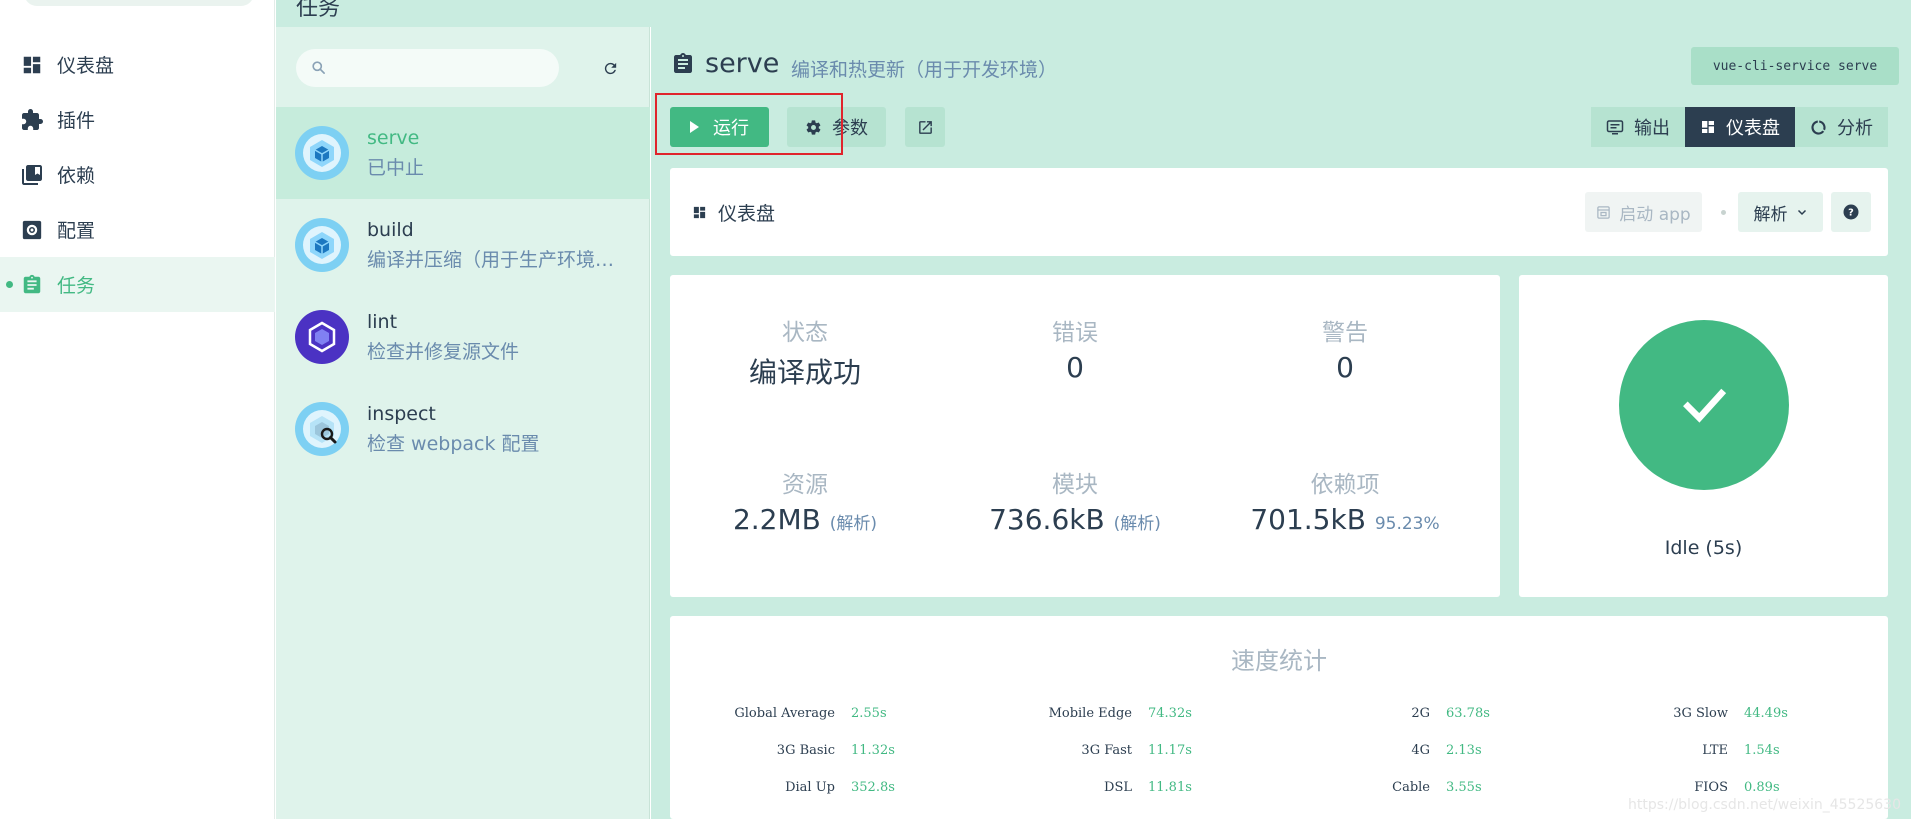 Image resolution: width=1911 pixels, height=819 pixels. What do you see at coordinates (9, 284) in the screenshot?
I see `active-indicator` at bounding box center [9, 284].